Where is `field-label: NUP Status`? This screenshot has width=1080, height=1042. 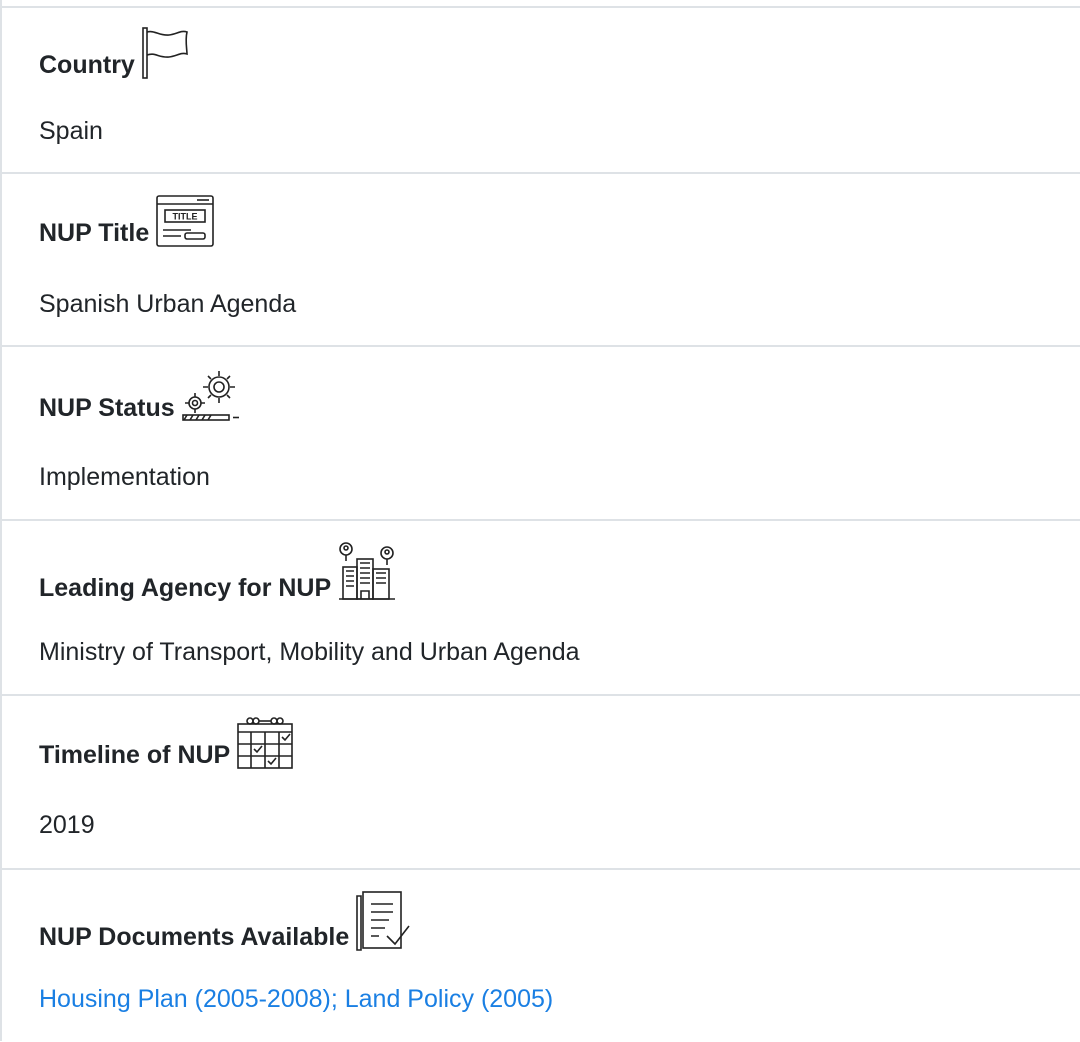 field-label: NUP Status is located at coordinates (107, 408).